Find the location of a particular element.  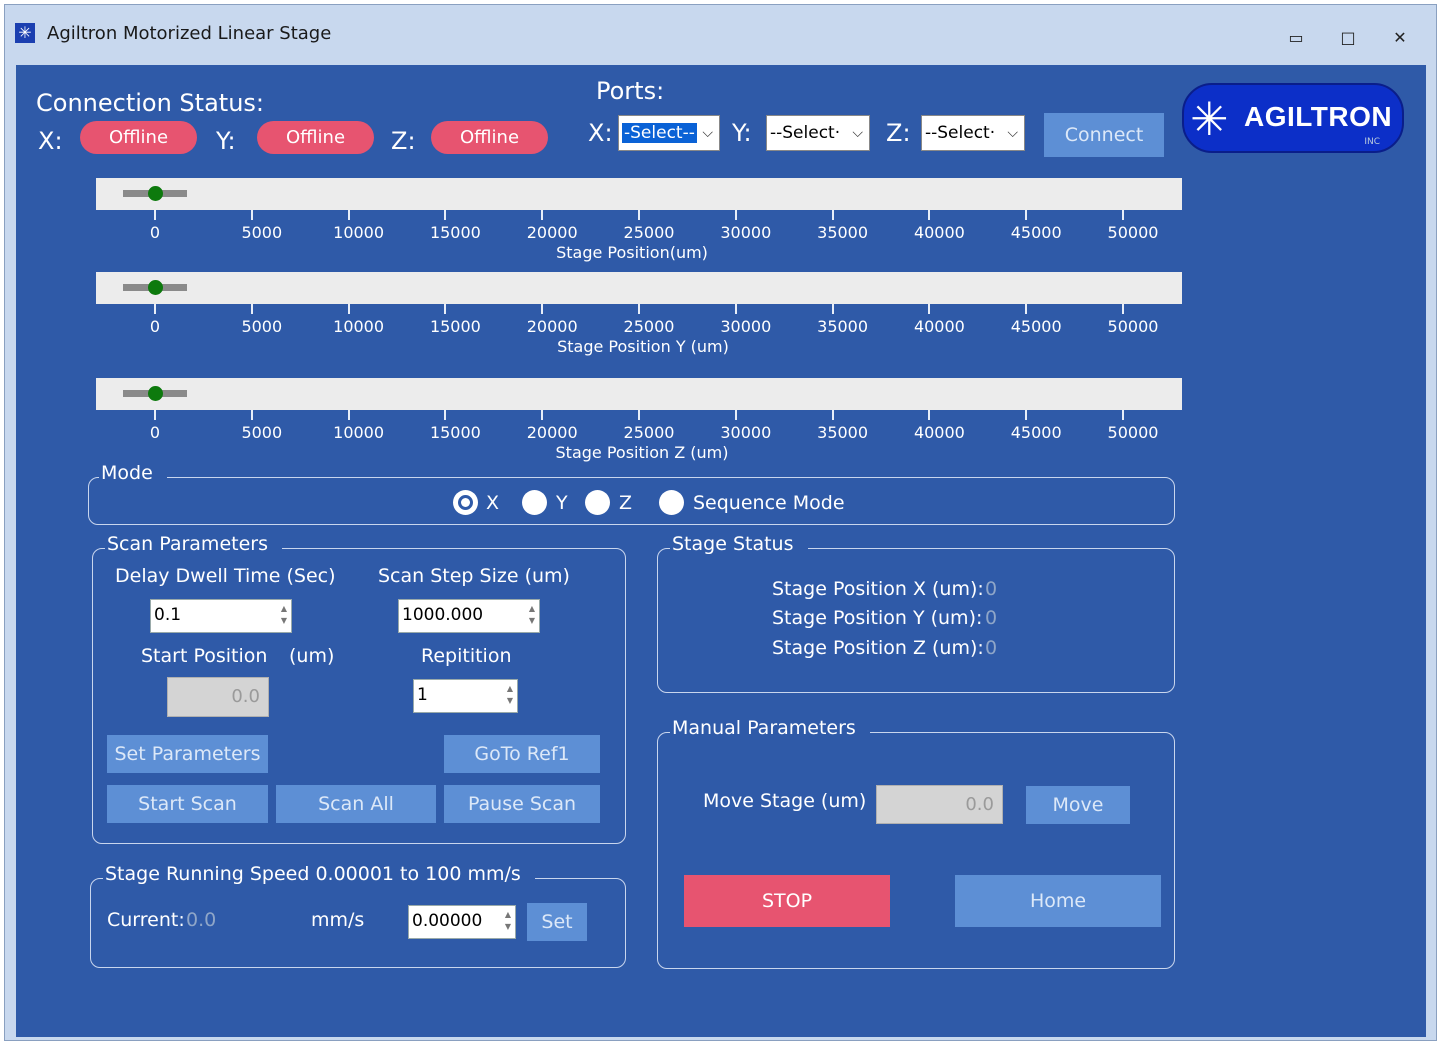

tick-label: 5000 is located at coordinates (262, 326).